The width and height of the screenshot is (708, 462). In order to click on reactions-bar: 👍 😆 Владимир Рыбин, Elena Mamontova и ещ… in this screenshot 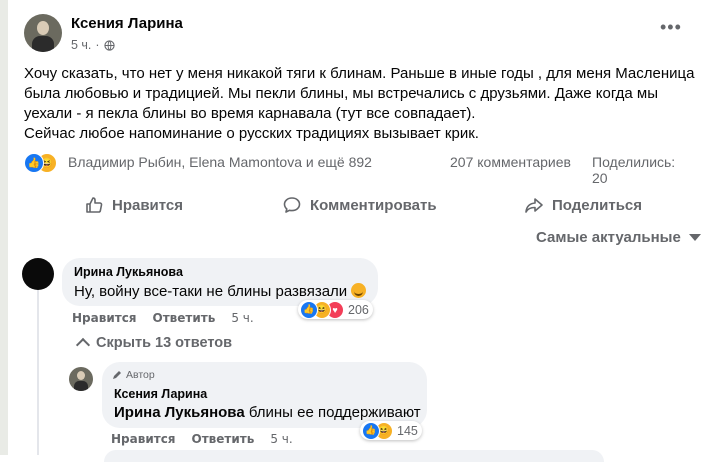, I will do `click(359, 169)`.